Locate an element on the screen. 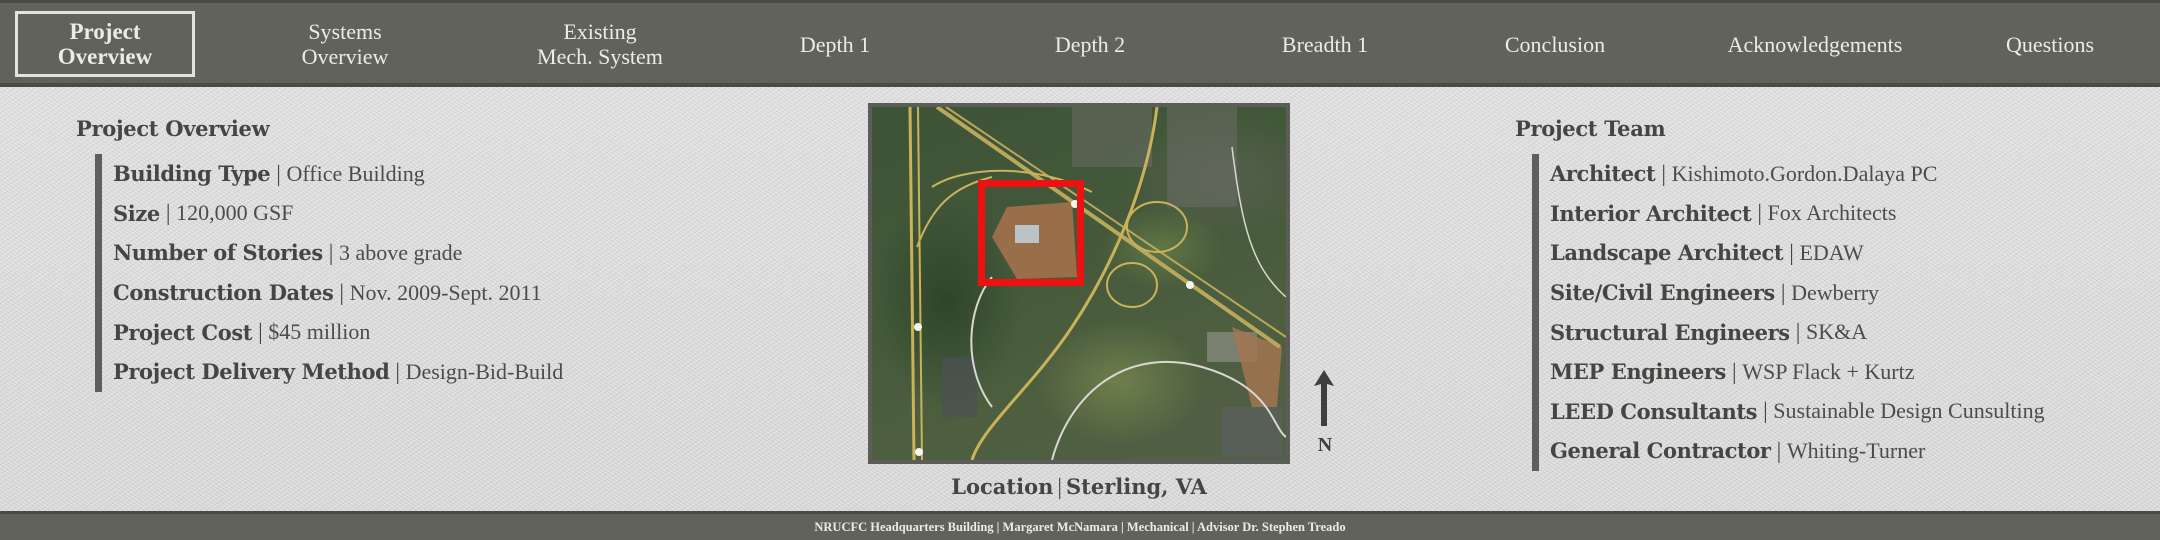 The width and height of the screenshot is (2160, 540). list-item: Site/Civil Engineers | Dewberry is located at coordinates (1797, 293).